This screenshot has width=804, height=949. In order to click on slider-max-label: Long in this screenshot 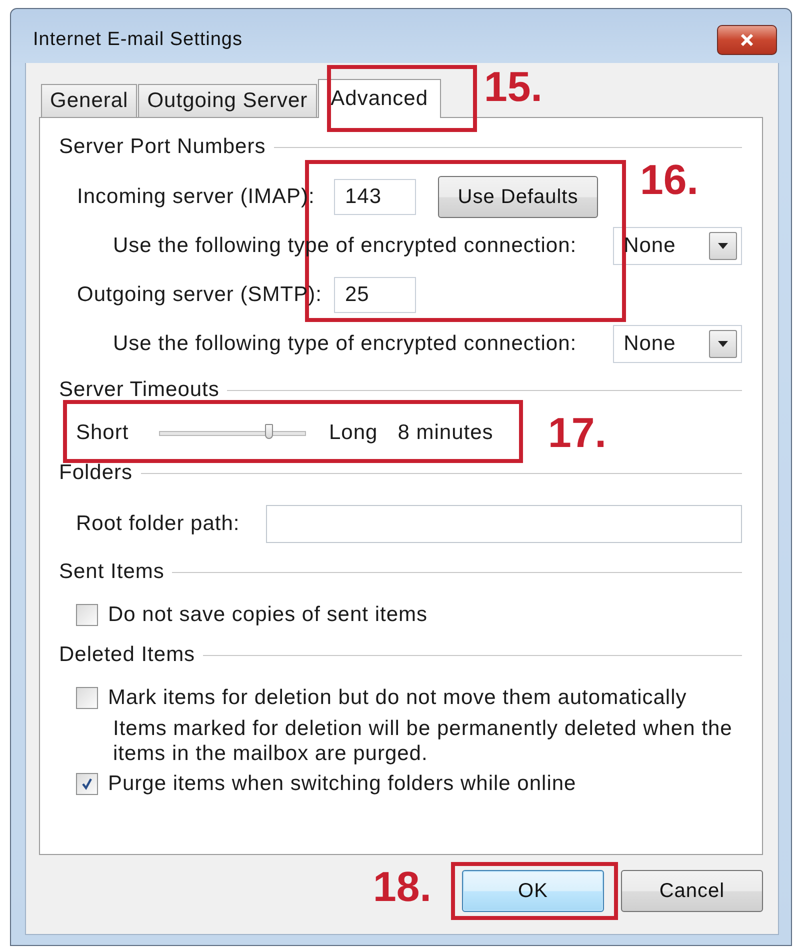, I will do `click(353, 433)`.